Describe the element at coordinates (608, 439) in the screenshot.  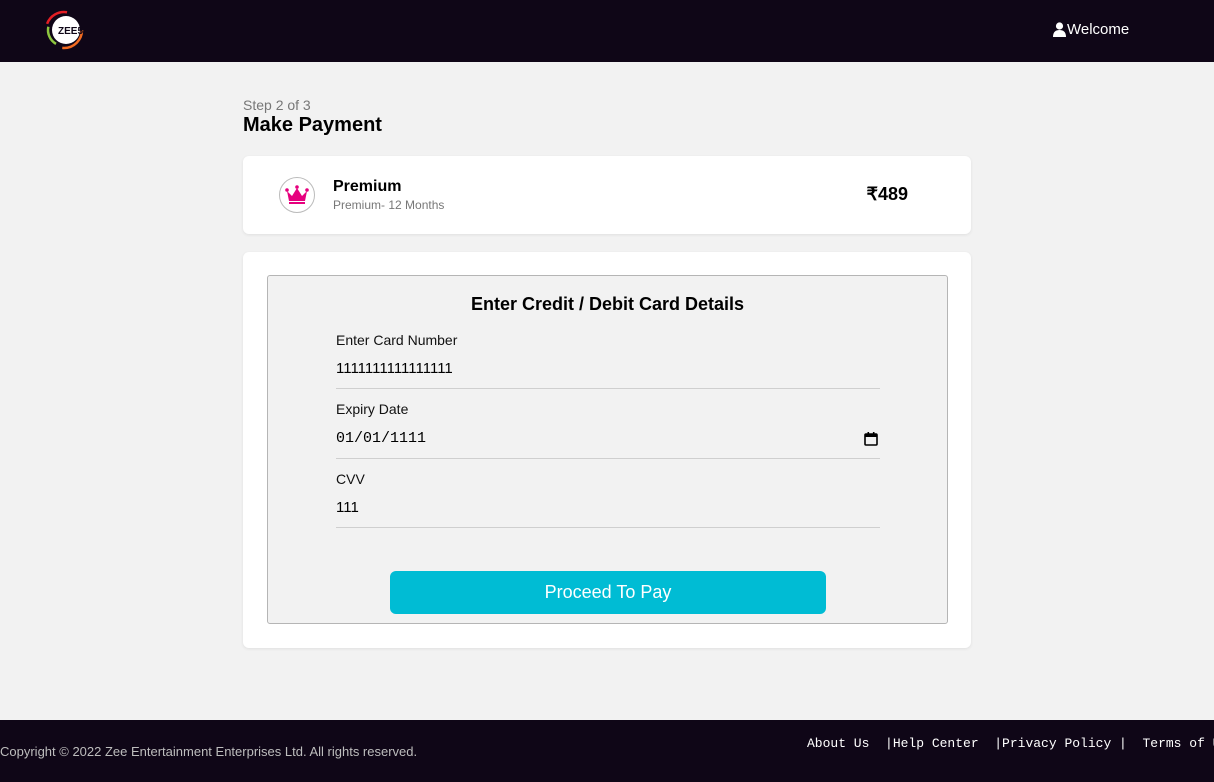
I see `expiry-date-input: 01/01/1111` at that location.